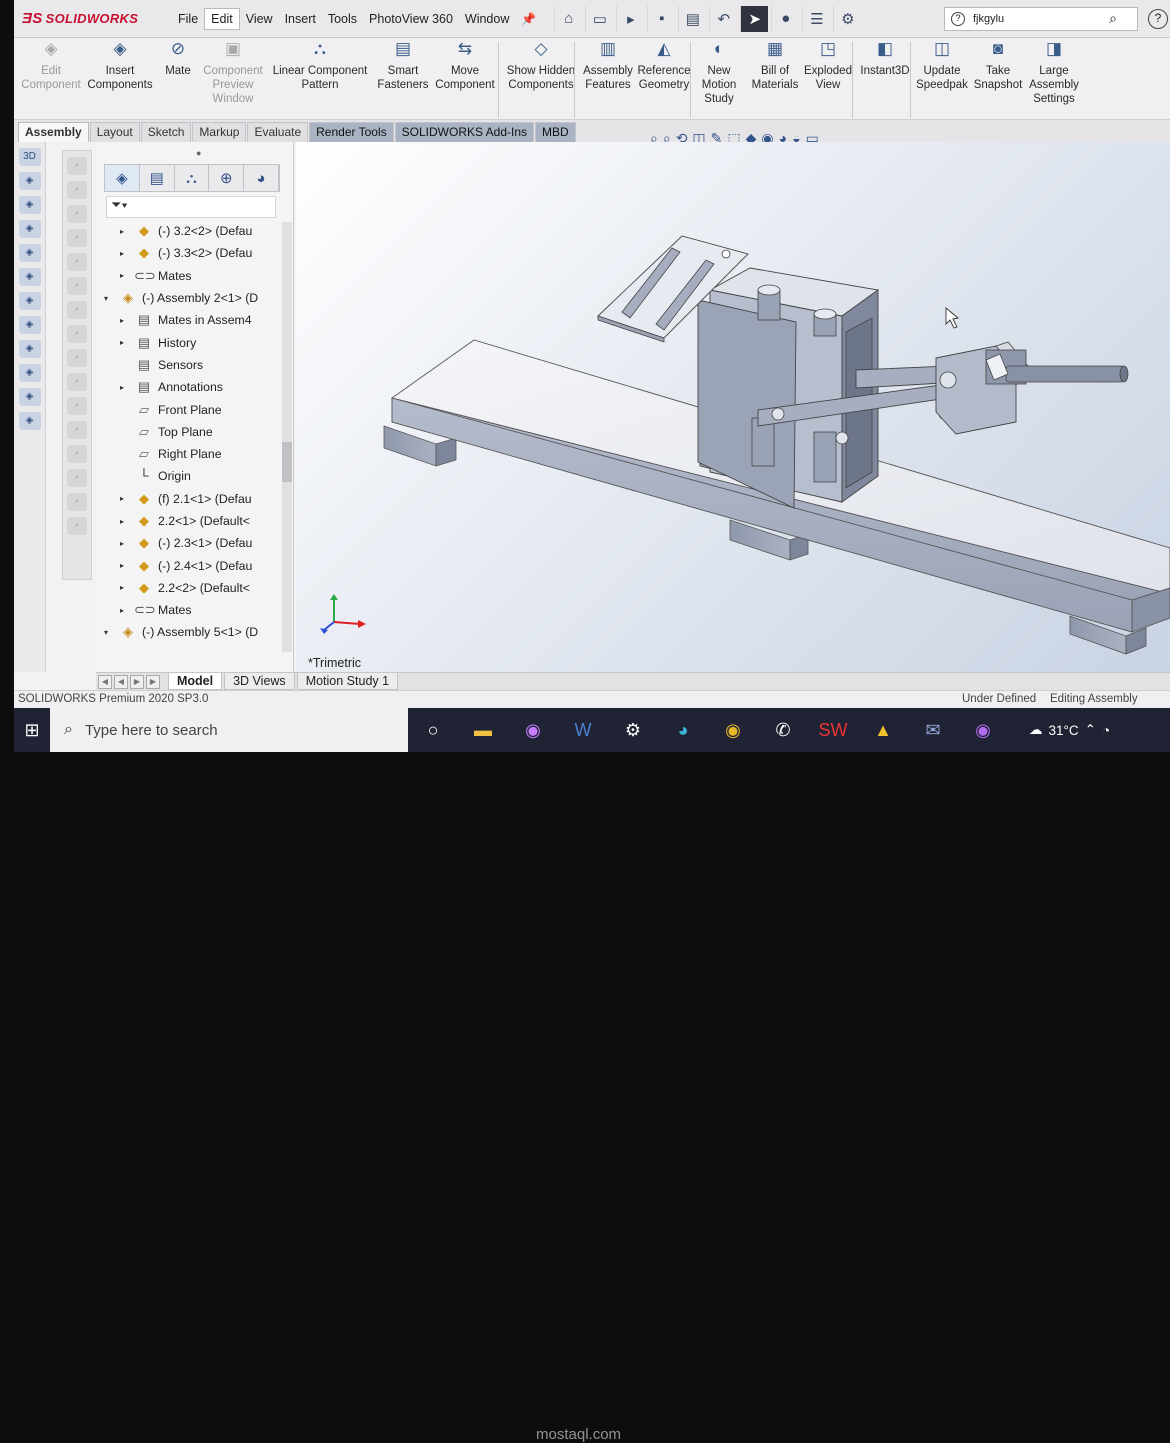  Describe the element at coordinates (32, 730) in the screenshot. I see `windows-start-icon: ⊞` at that location.